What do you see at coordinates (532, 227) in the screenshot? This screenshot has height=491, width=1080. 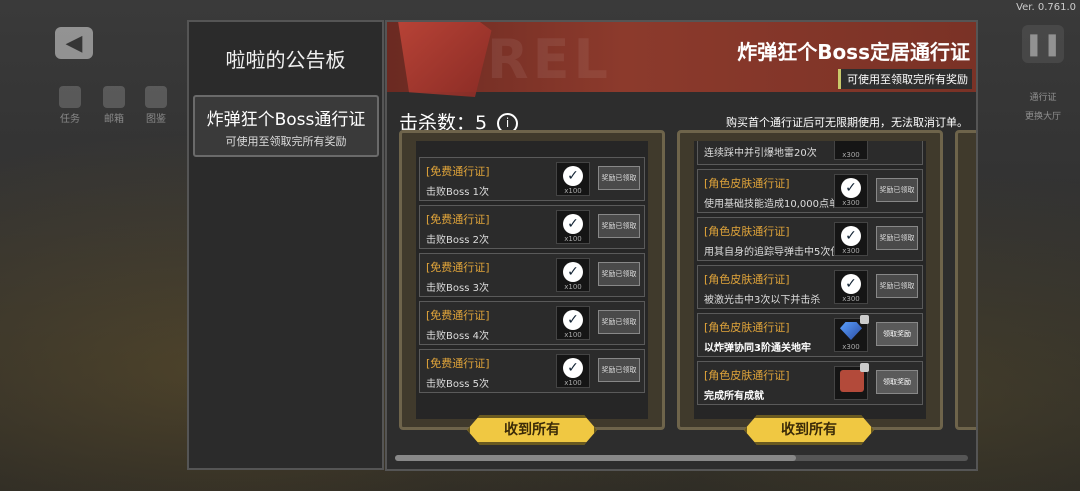 I see `list-item: [免费通行证] 击败Boss 2次 ✓ x100 奖励已领取` at bounding box center [532, 227].